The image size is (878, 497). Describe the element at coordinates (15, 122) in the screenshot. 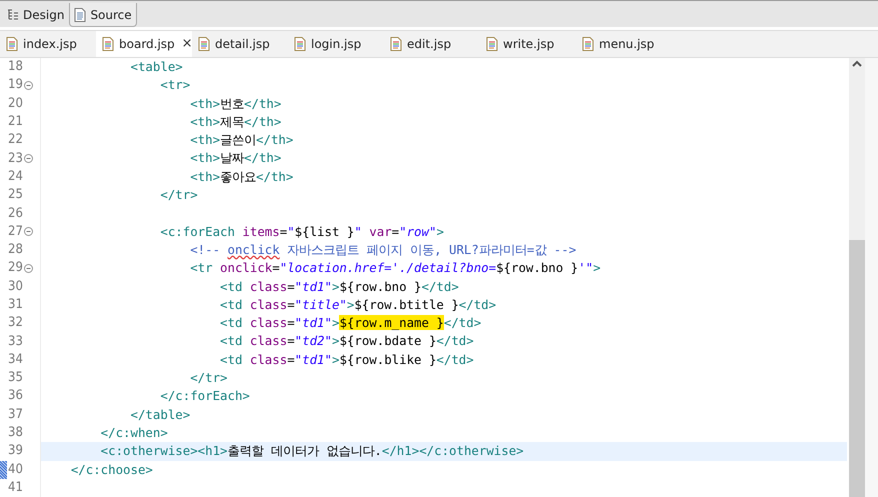

I see `line-number: 21` at that location.